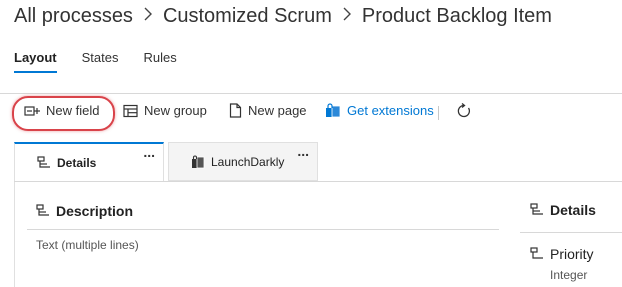  Describe the element at coordinates (318, 181) in the screenshot. I see `page-tabs-divider` at that location.